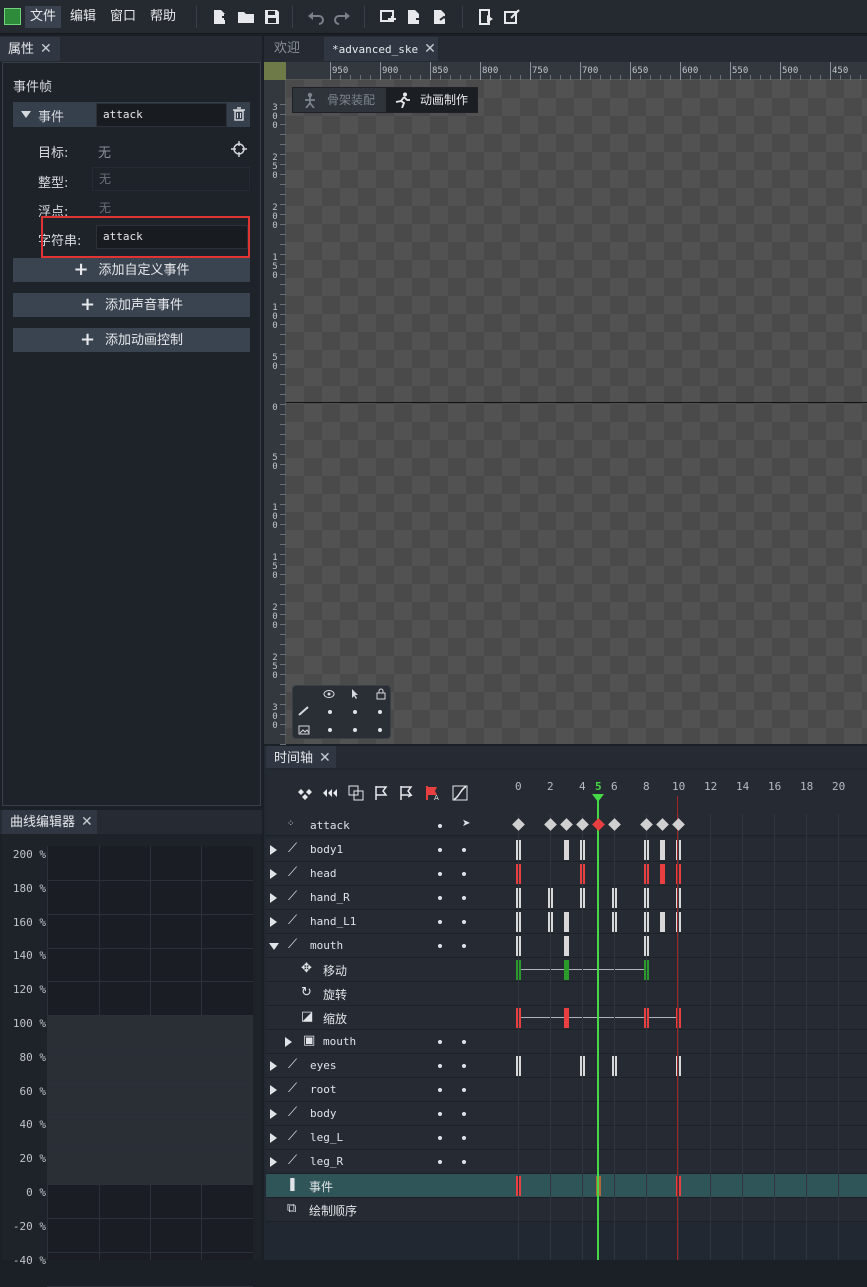  Describe the element at coordinates (83, 17) in the screenshot. I see `menu-edit: 编辑` at that location.